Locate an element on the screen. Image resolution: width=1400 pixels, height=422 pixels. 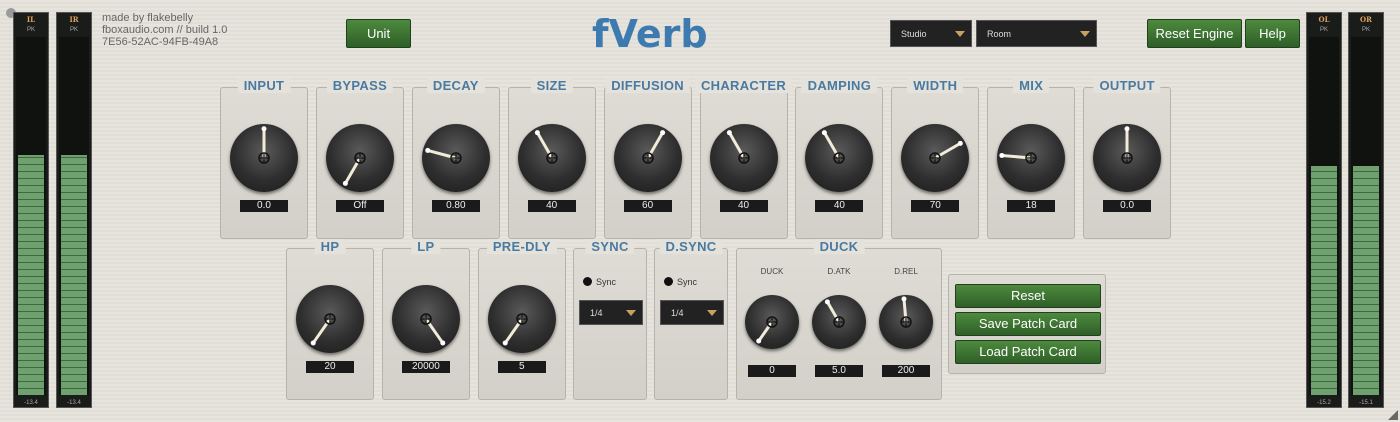
d-atk-knob is located at coordinates (839, 322).